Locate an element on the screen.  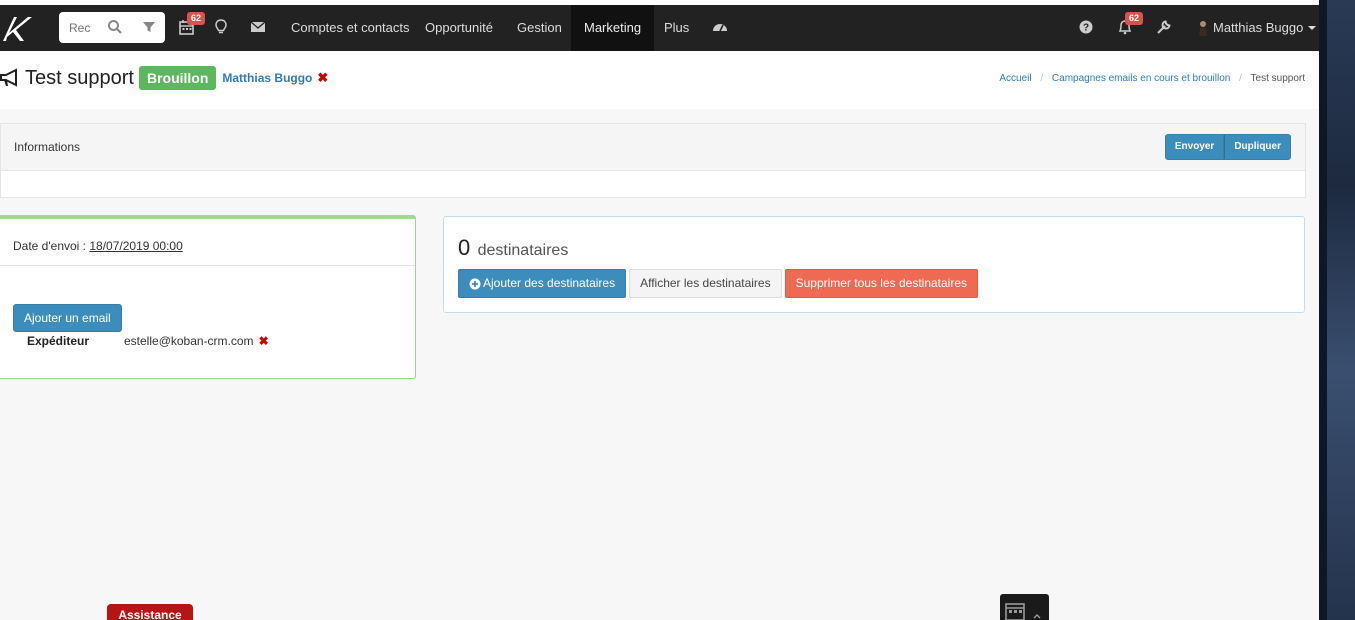
nav-plus: Plus is located at coordinates (676, 28).